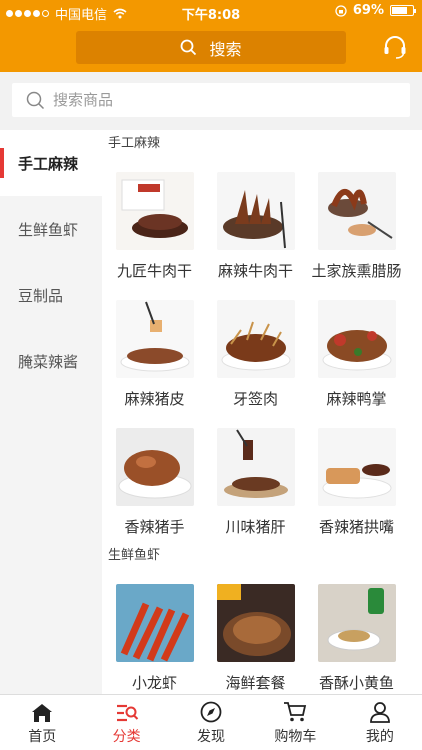 The height and width of the screenshot is (750, 422). What do you see at coordinates (403, 10) in the screenshot?
I see `battery-icon` at bounding box center [403, 10].